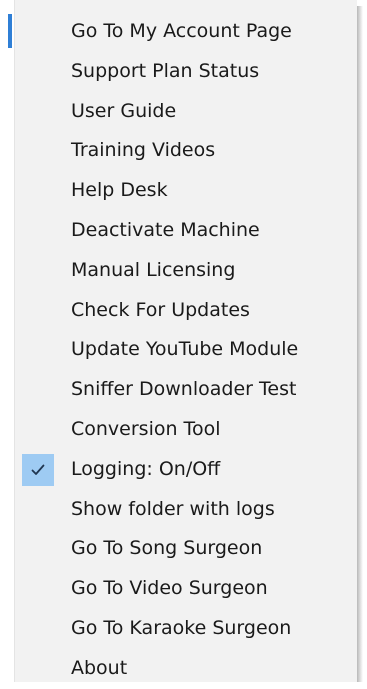 Image resolution: width=367 pixels, height=689 pixels. Describe the element at coordinates (169, 588) in the screenshot. I see `menu-item-label: Go To Video Surgeon` at that location.